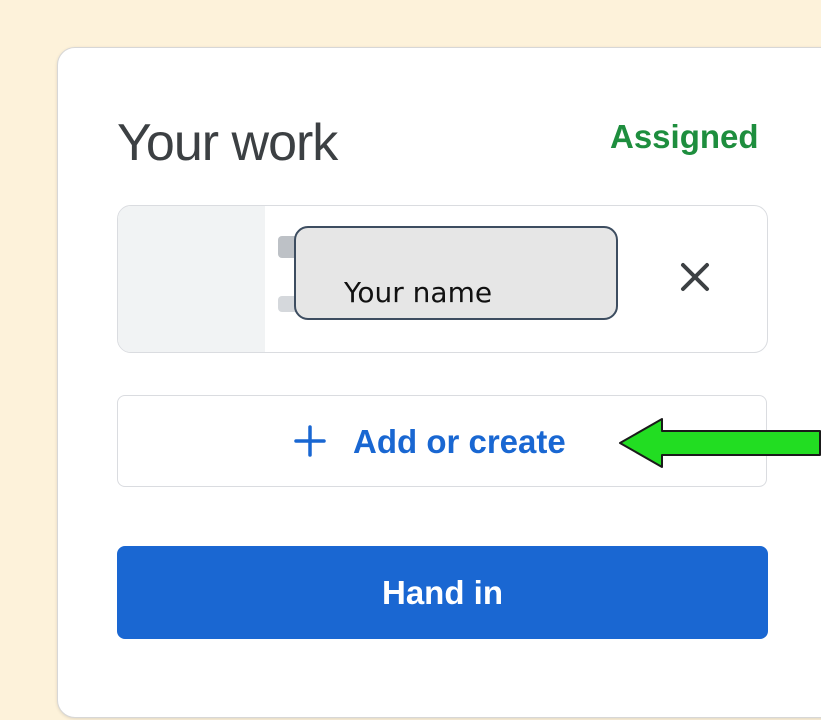 The image size is (821, 720). I want to click on plus-icon, so click(310, 441).